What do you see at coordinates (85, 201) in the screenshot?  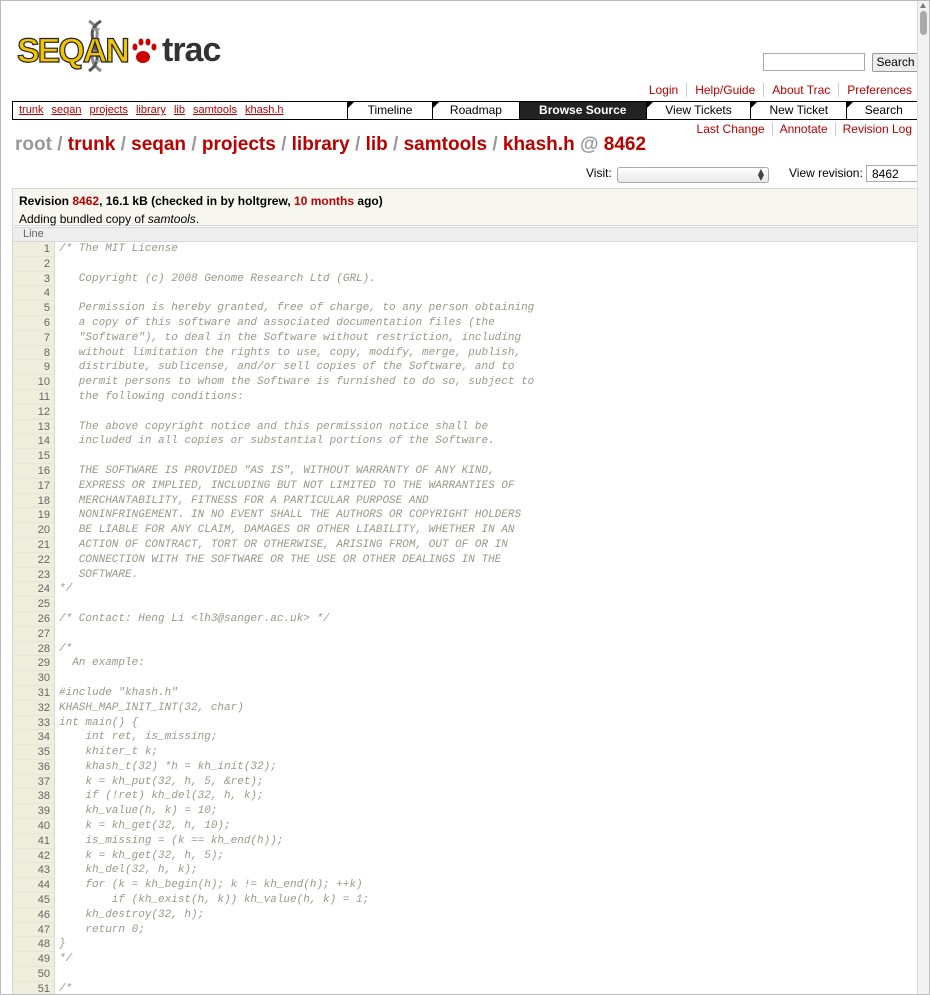 I see `revision-link: 8462` at bounding box center [85, 201].